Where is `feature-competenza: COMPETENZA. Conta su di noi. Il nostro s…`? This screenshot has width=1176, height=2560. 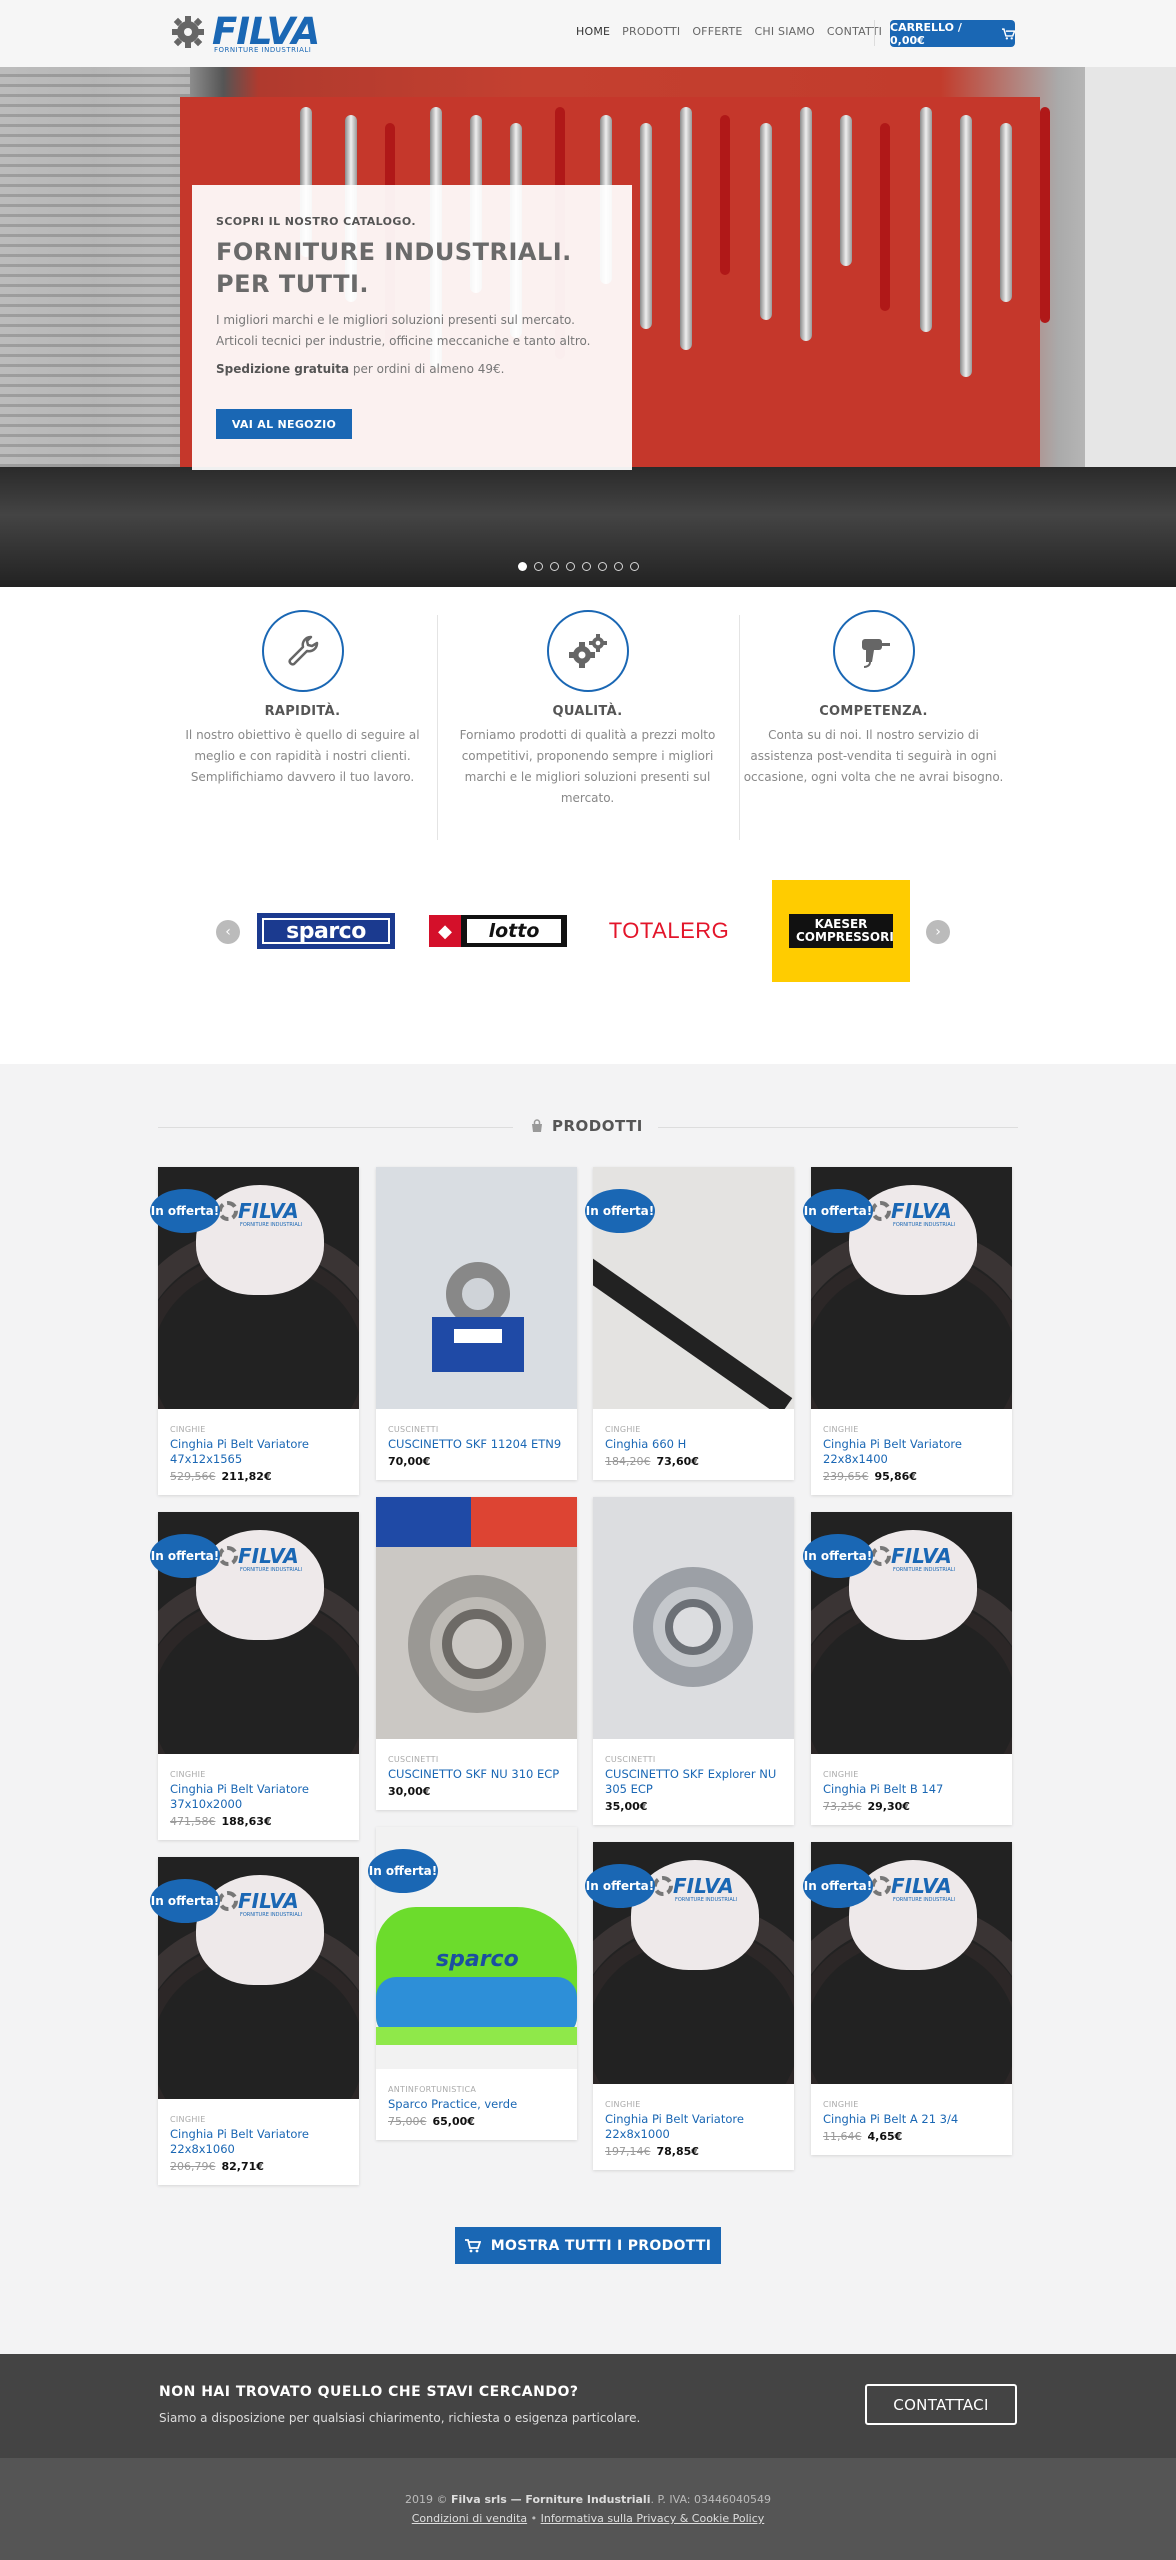
feature-competenza: COMPETENZA. Conta su di noi. Il nostro s… is located at coordinates (873, 699).